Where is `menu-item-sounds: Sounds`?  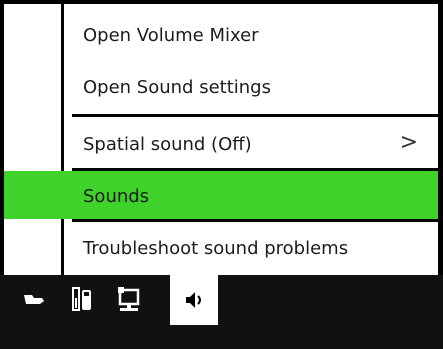
menu-item-sounds: Sounds is located at coordinates (251, 196).